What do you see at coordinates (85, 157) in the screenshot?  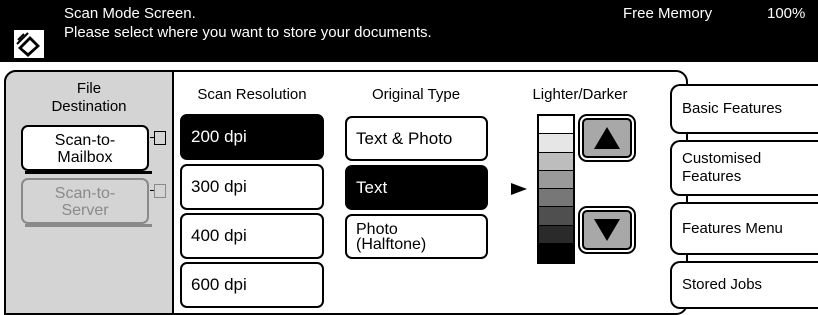 I see `scan-to-mailbox-line2: Mailbox` at bounding box center [85, 157].